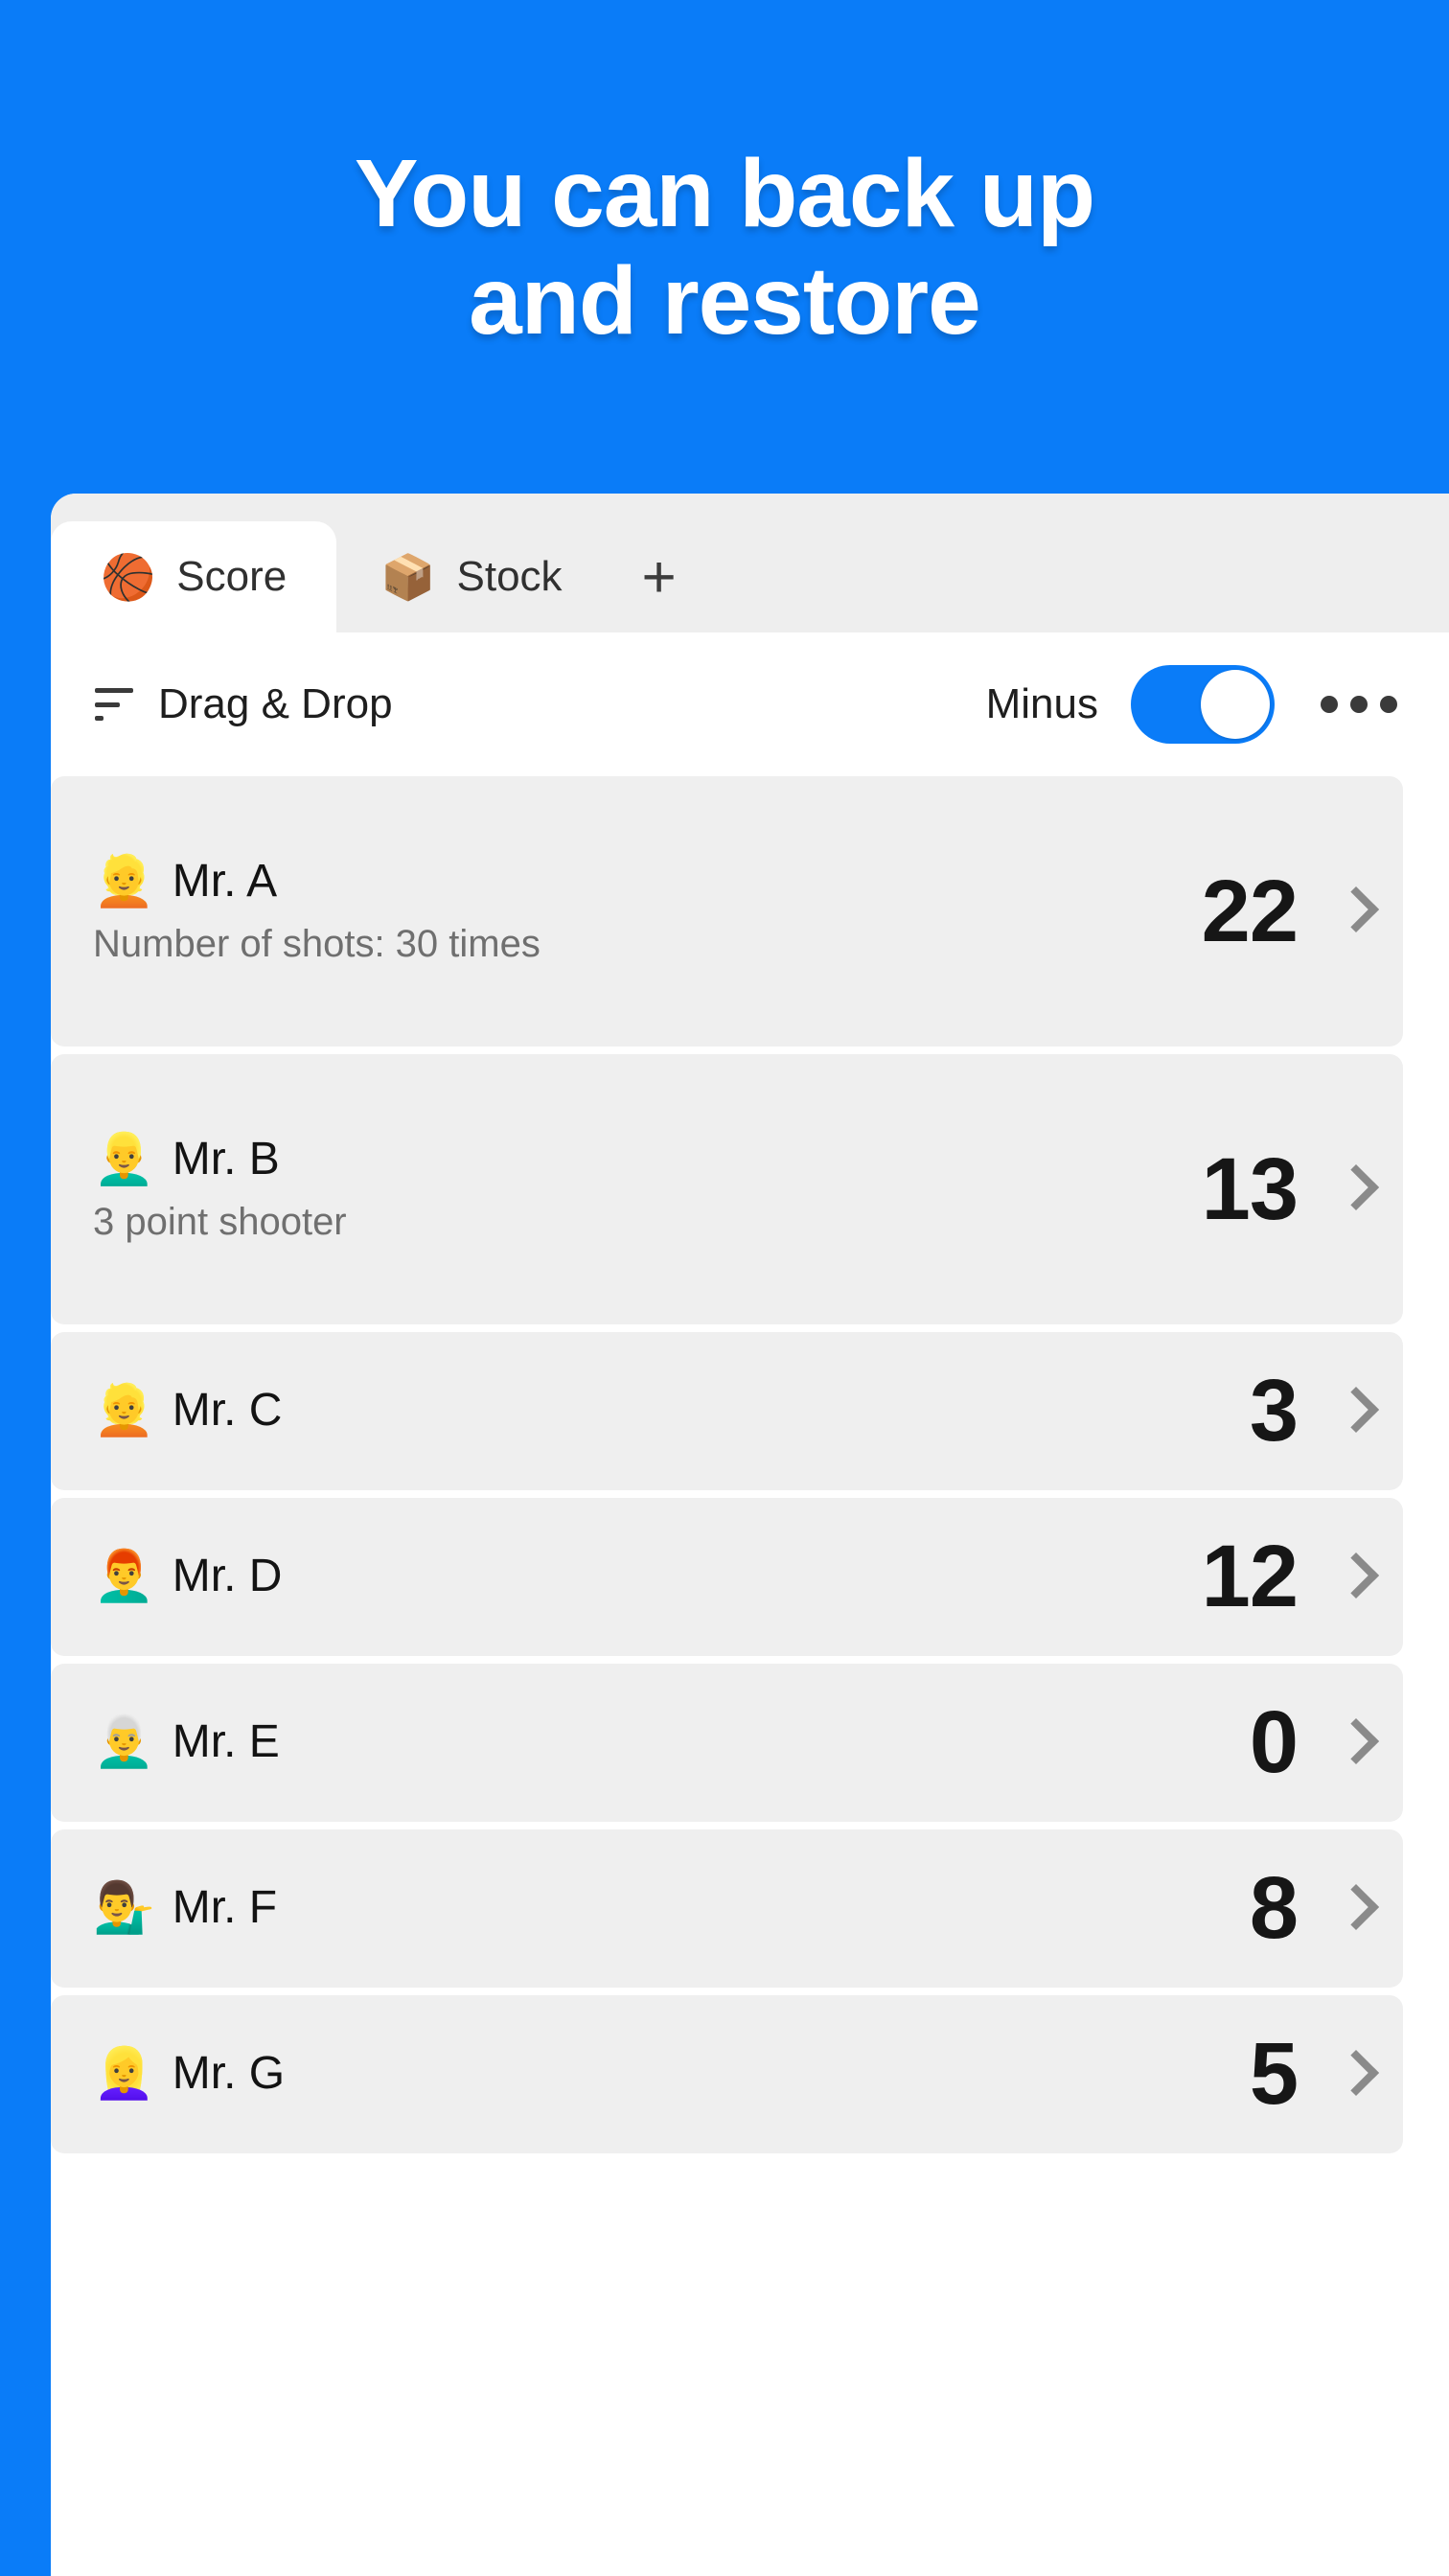 The height and width of the screenshot is (2576, 1449). I want to click on minus-toggle, so click(1203, 704).